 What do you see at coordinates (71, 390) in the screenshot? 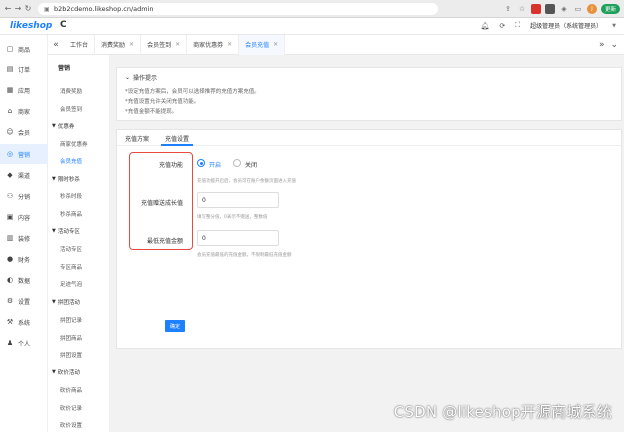
I see `submenu-item-bargain-goods: 砍价商品` at bounding box center [71, 390].